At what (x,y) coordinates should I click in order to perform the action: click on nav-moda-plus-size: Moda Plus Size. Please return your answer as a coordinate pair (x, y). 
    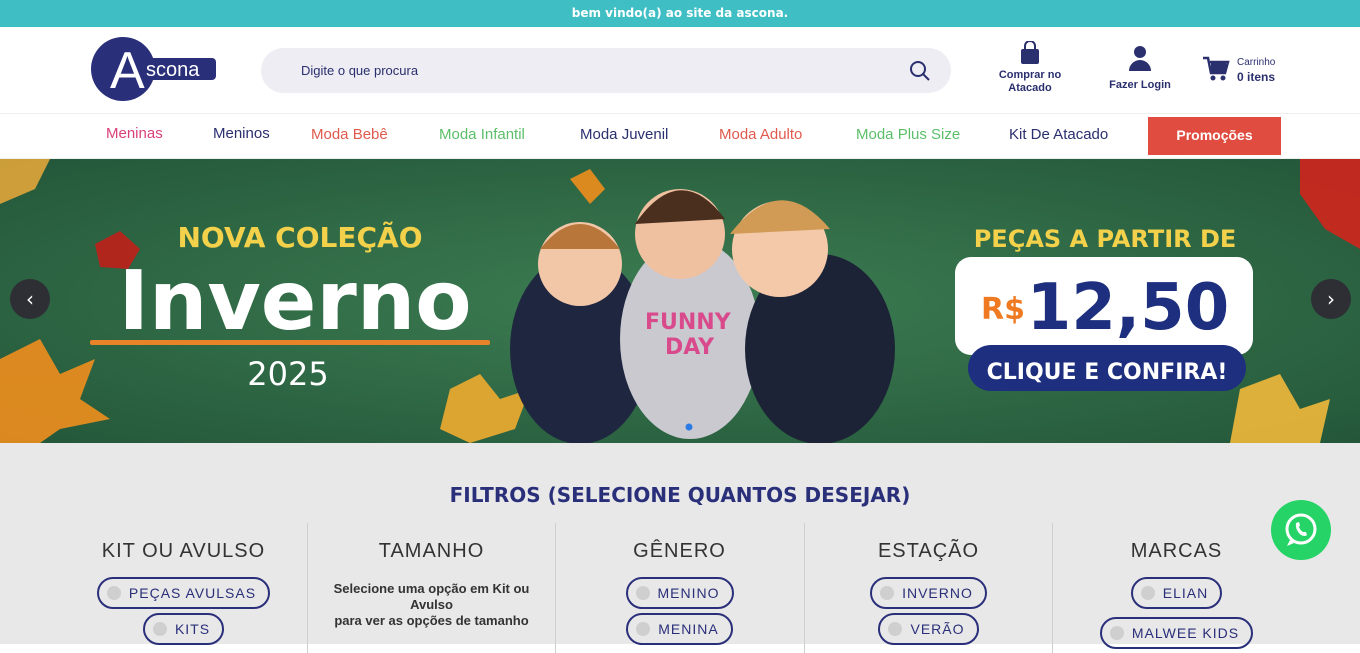
    Looking at the image, I should click on (908, 134).